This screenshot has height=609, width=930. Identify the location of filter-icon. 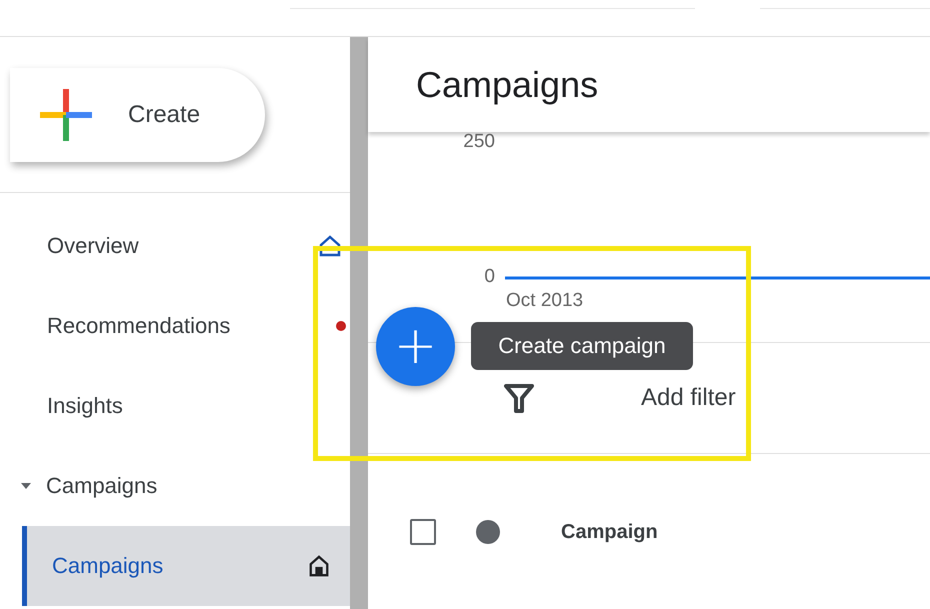
(519, 398).